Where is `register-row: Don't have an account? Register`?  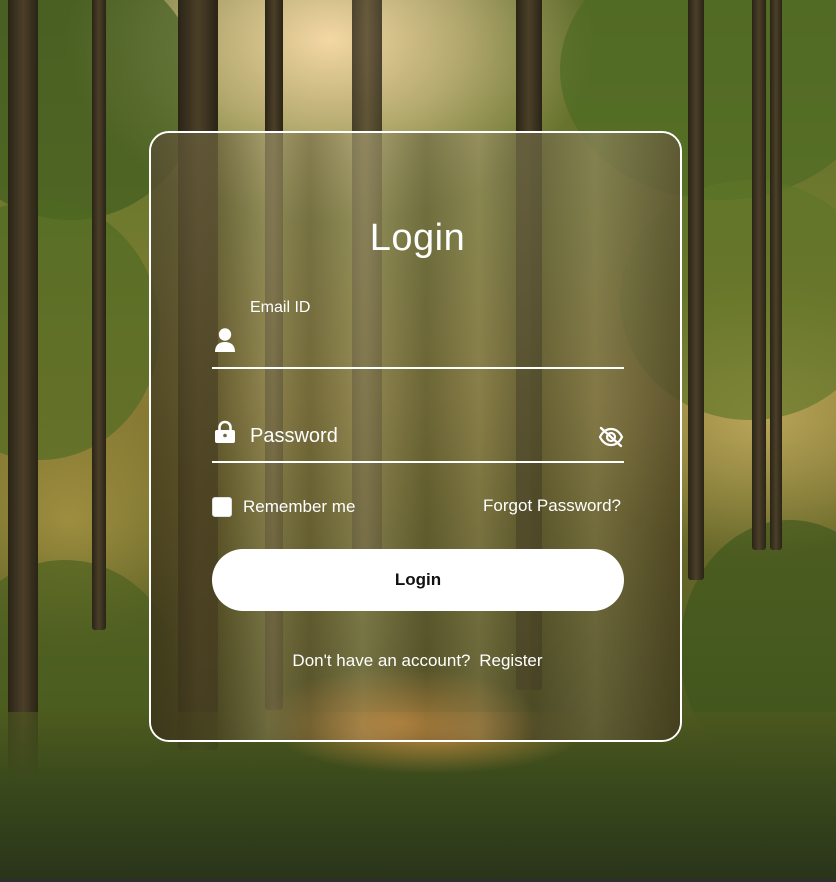 register-row: Don't have an account? Register is located at coordinates (415, 661).